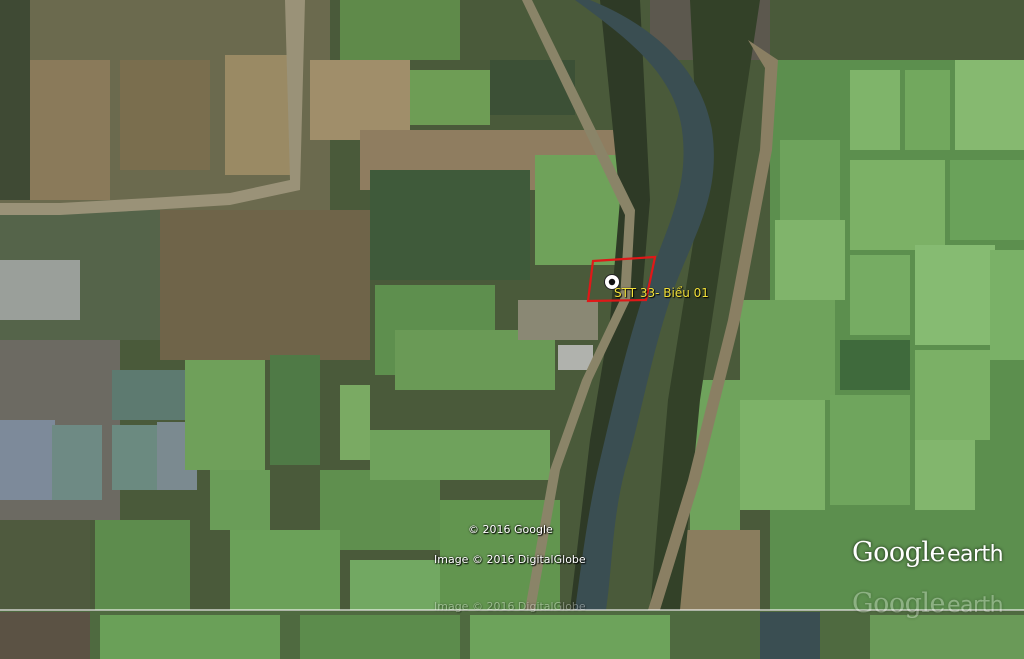  Describe the element at coordinates (510, 559) in the screenshot. I see `imagery-credit: Image © 2016 DigitalGlobe` at that location.